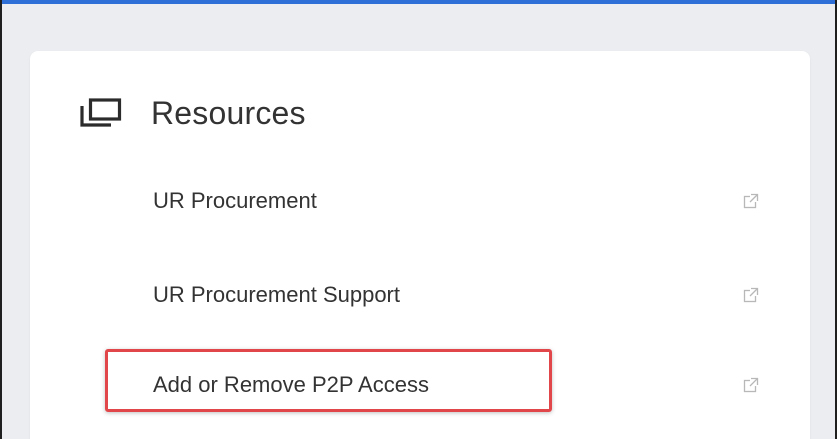 This screenshot has width=837, height=439. Describe the element at coordinates (235, 201) in the screenshot. I see `resource-link-label: UR Procurement` at that location.